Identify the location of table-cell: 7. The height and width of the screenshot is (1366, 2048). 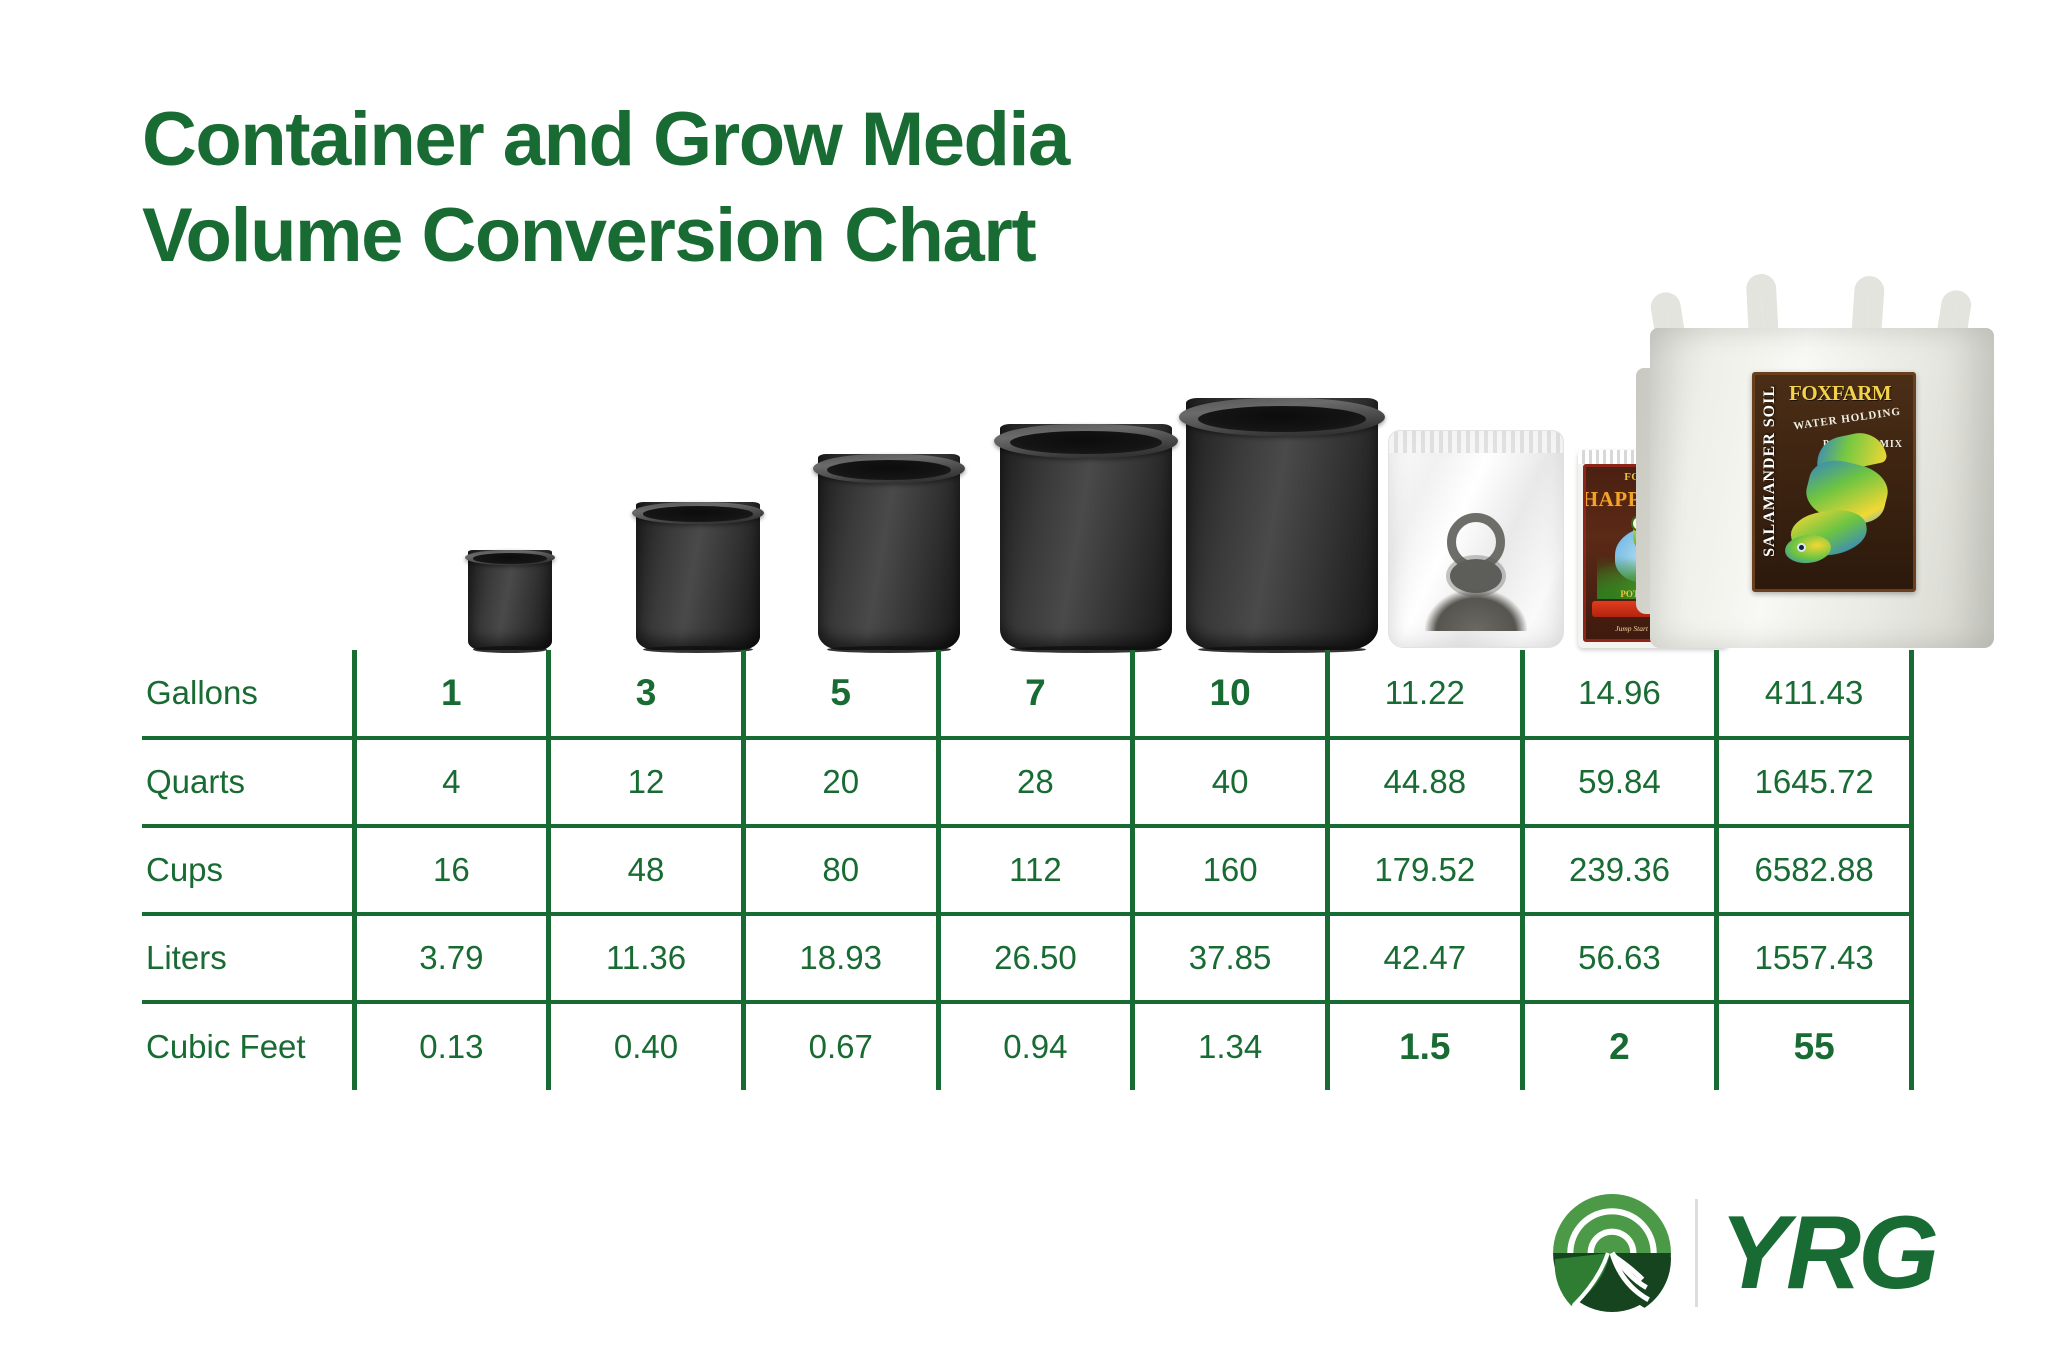
(1034, 694).